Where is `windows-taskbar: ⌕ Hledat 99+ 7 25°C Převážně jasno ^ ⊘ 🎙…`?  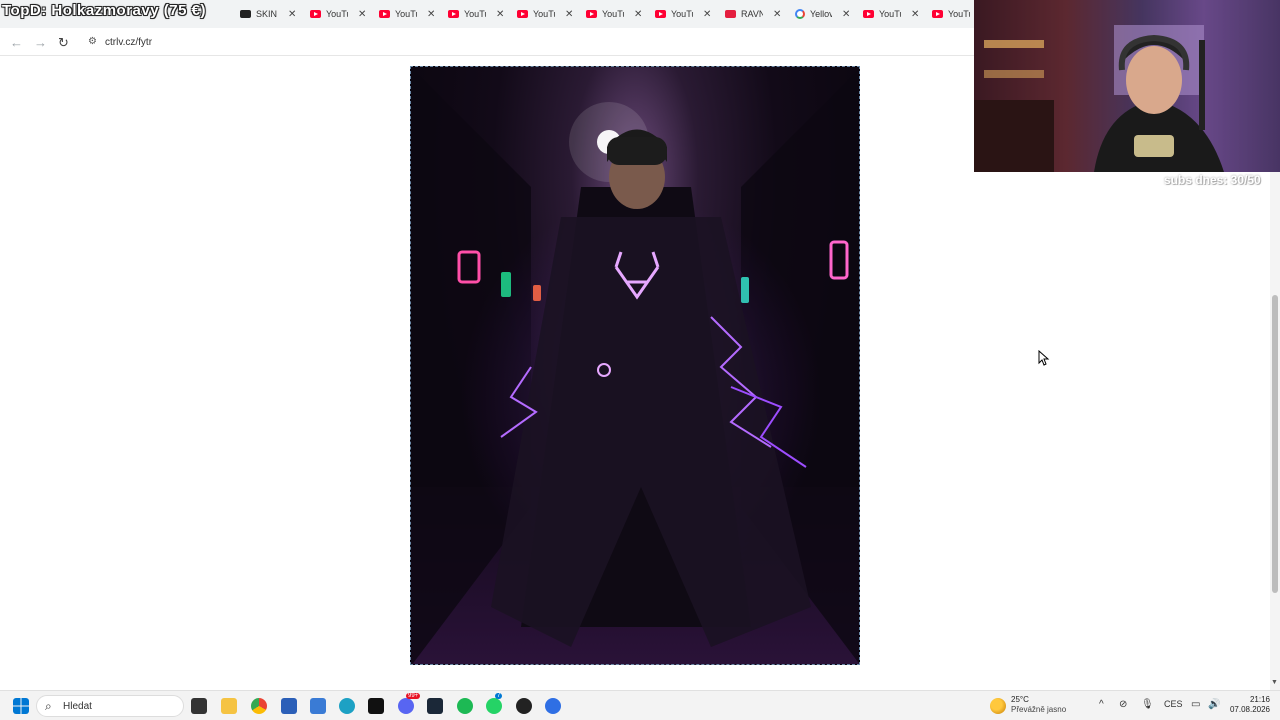
windows-taskbar: ⌕ Hledat 99+ 7 25°C Převážně jasno ^ ⊘ 🎙… is located at coordinates (640, 705).